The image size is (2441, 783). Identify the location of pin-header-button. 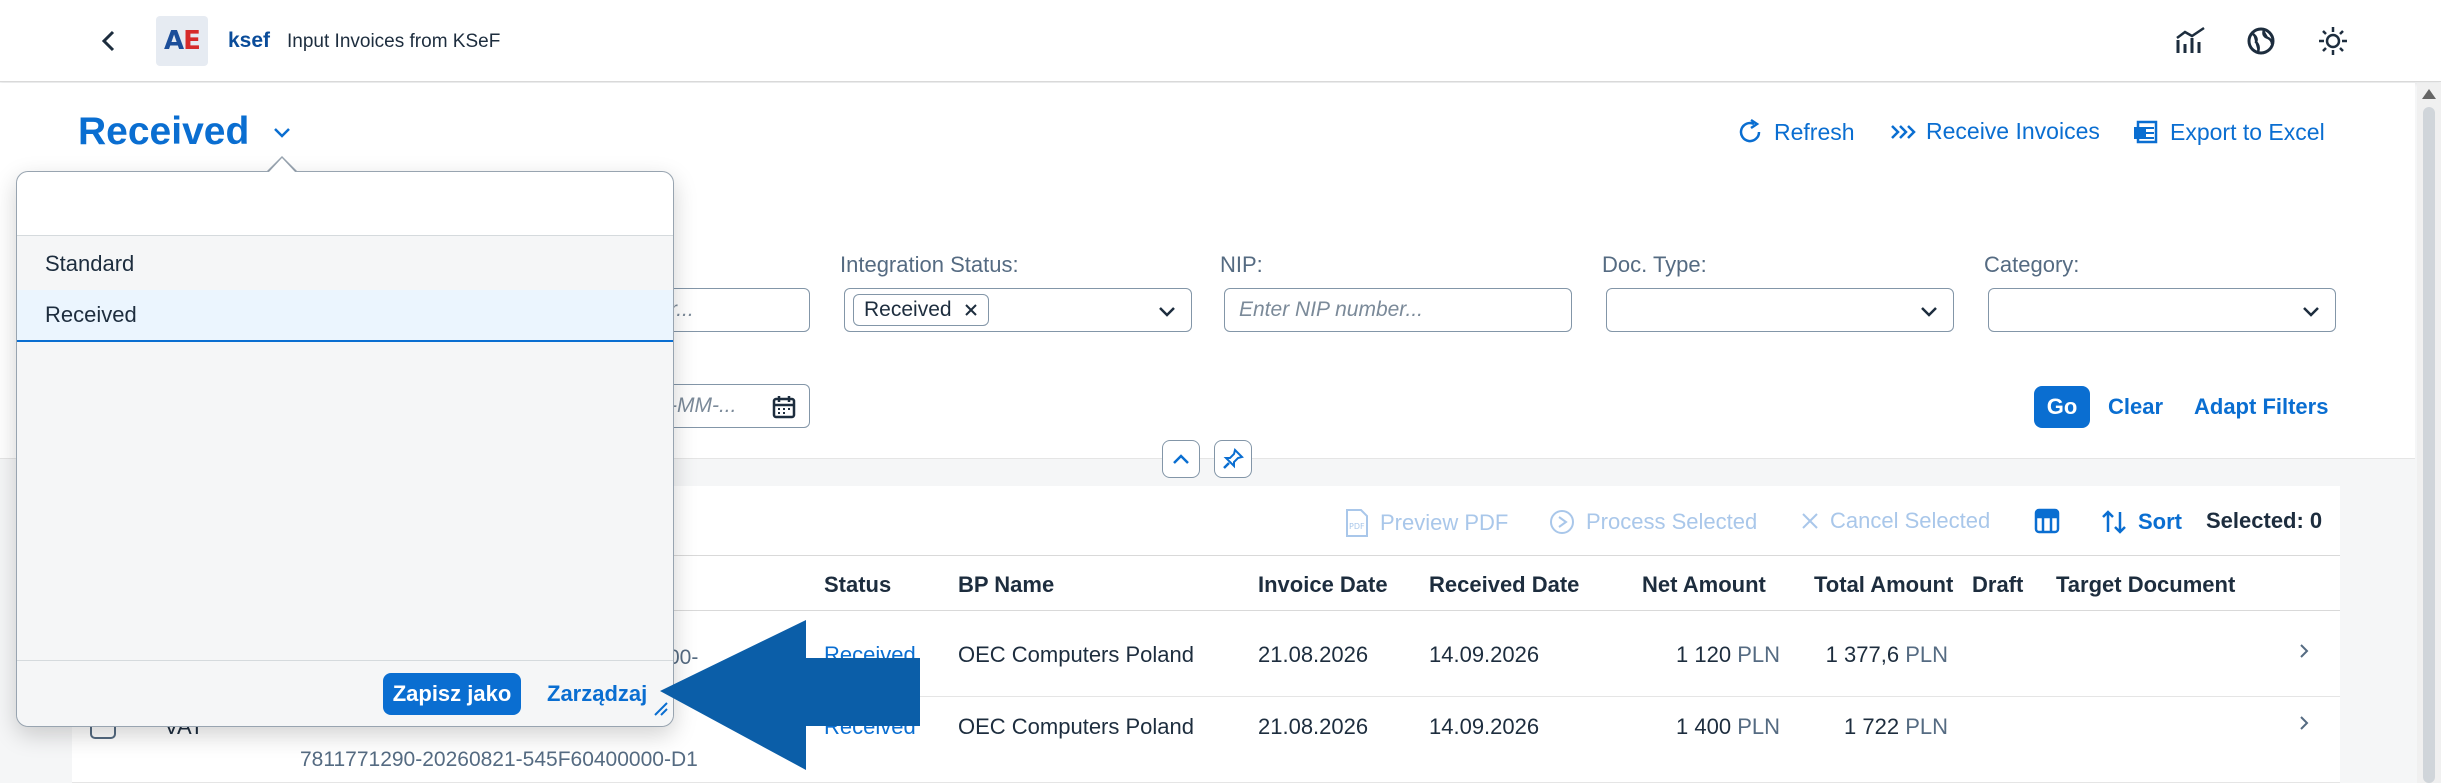
(1233, 459).